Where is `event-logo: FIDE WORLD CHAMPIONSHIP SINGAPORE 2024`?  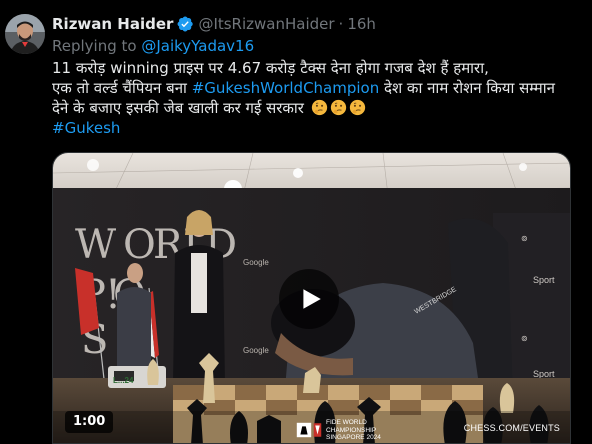
event-logo: FIDE WORLD CHAMPIONSHIP SINGAPORE 2024 is located at coordinates (338, 430).